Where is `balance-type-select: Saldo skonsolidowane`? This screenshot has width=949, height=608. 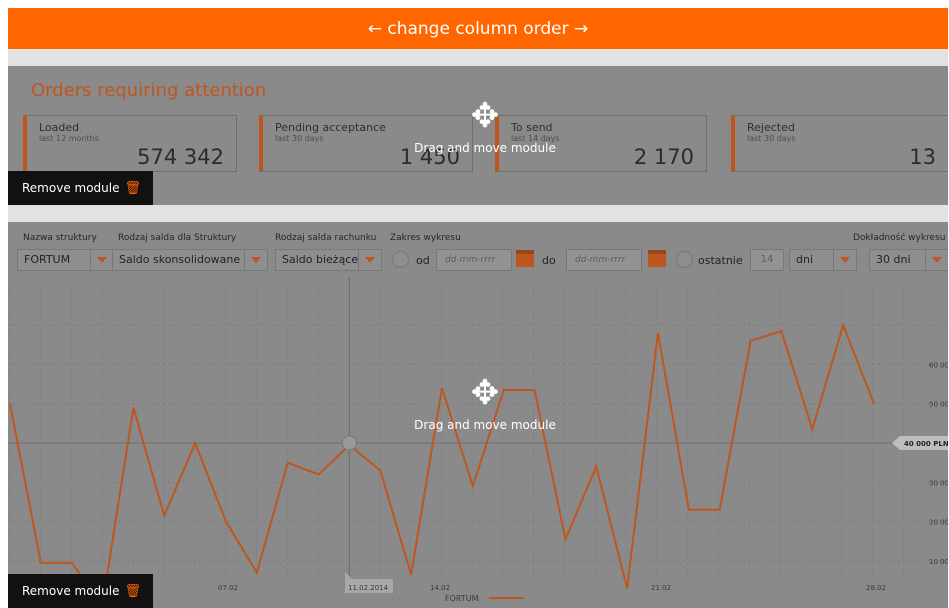 balance-type-select: Saldo skonsolidowane is located at coordinates (190, 260).